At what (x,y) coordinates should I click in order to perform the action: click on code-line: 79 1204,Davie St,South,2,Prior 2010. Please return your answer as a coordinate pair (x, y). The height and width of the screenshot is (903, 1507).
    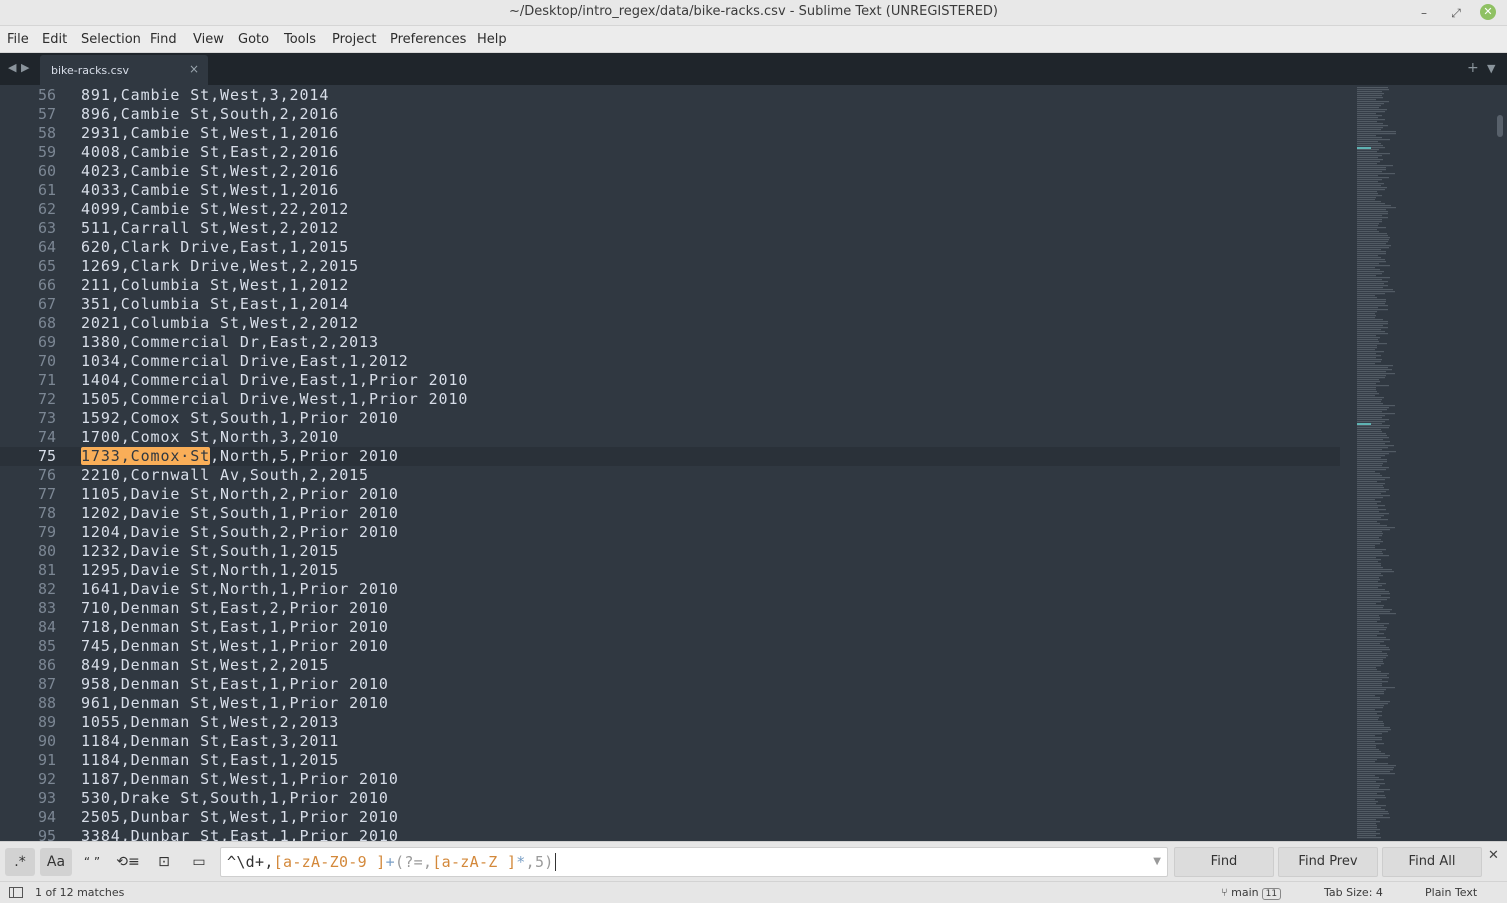
    Looking at the image, I should click on (670, 532).